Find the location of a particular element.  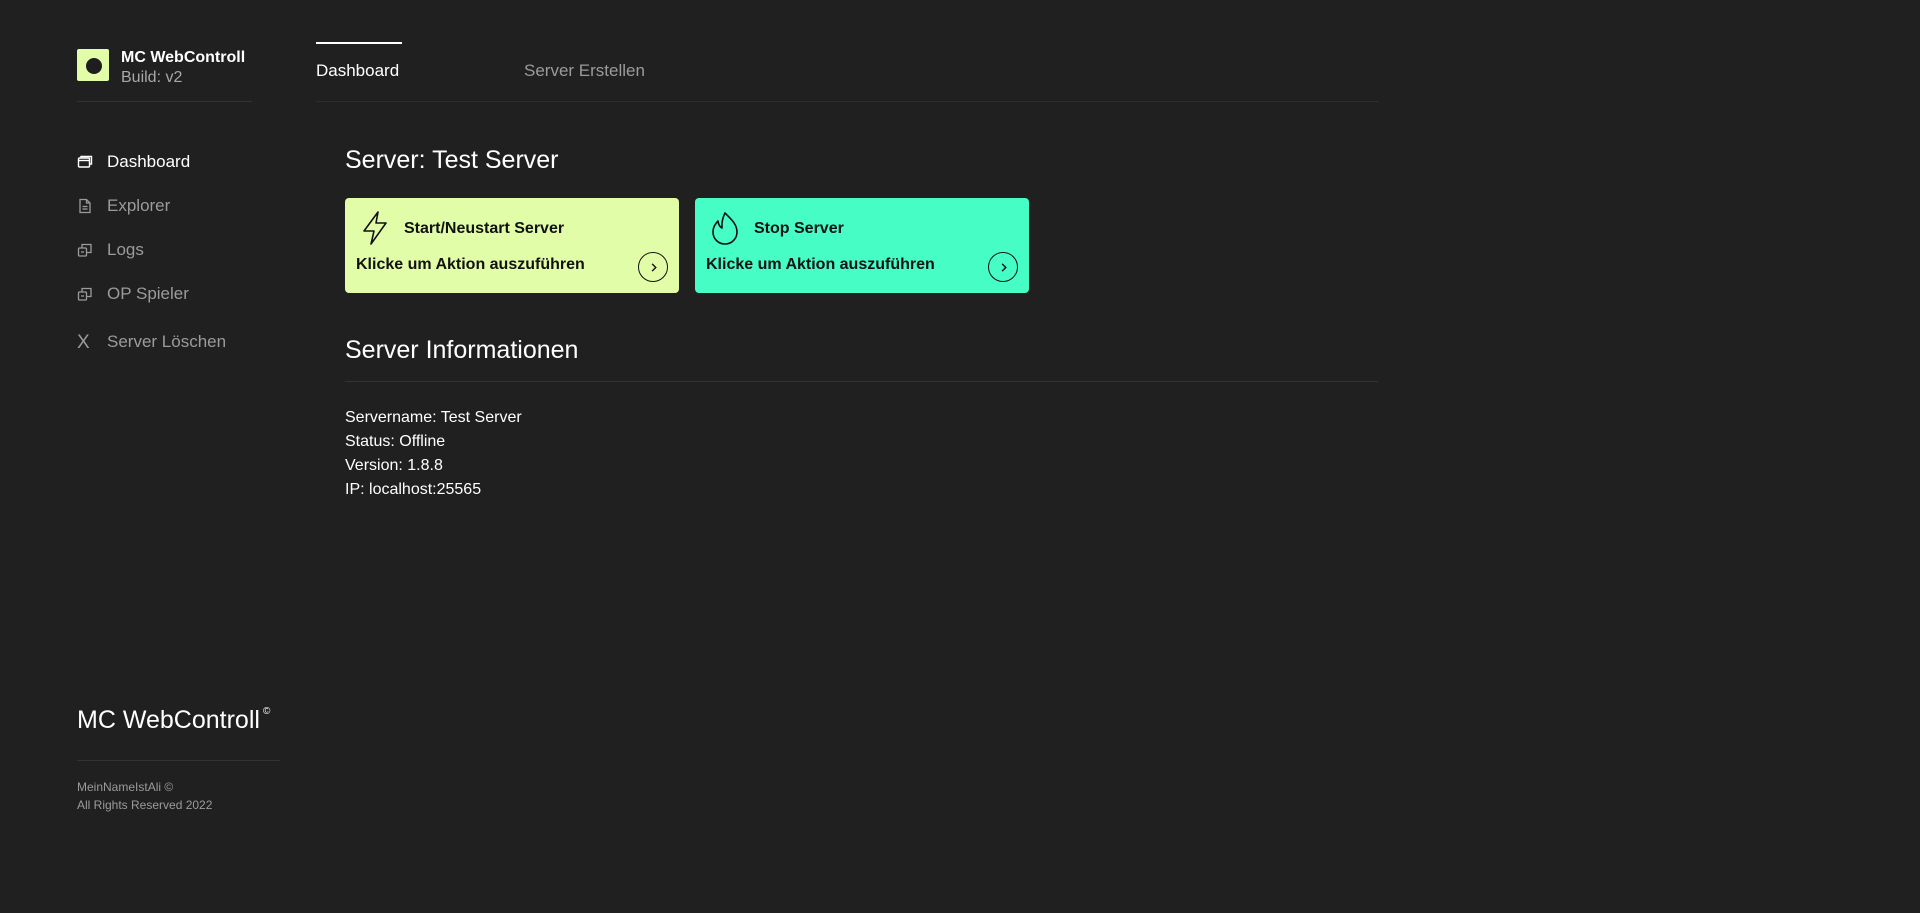

info-ip: IP: localhost:25565 is located at coordinates (413, 489).